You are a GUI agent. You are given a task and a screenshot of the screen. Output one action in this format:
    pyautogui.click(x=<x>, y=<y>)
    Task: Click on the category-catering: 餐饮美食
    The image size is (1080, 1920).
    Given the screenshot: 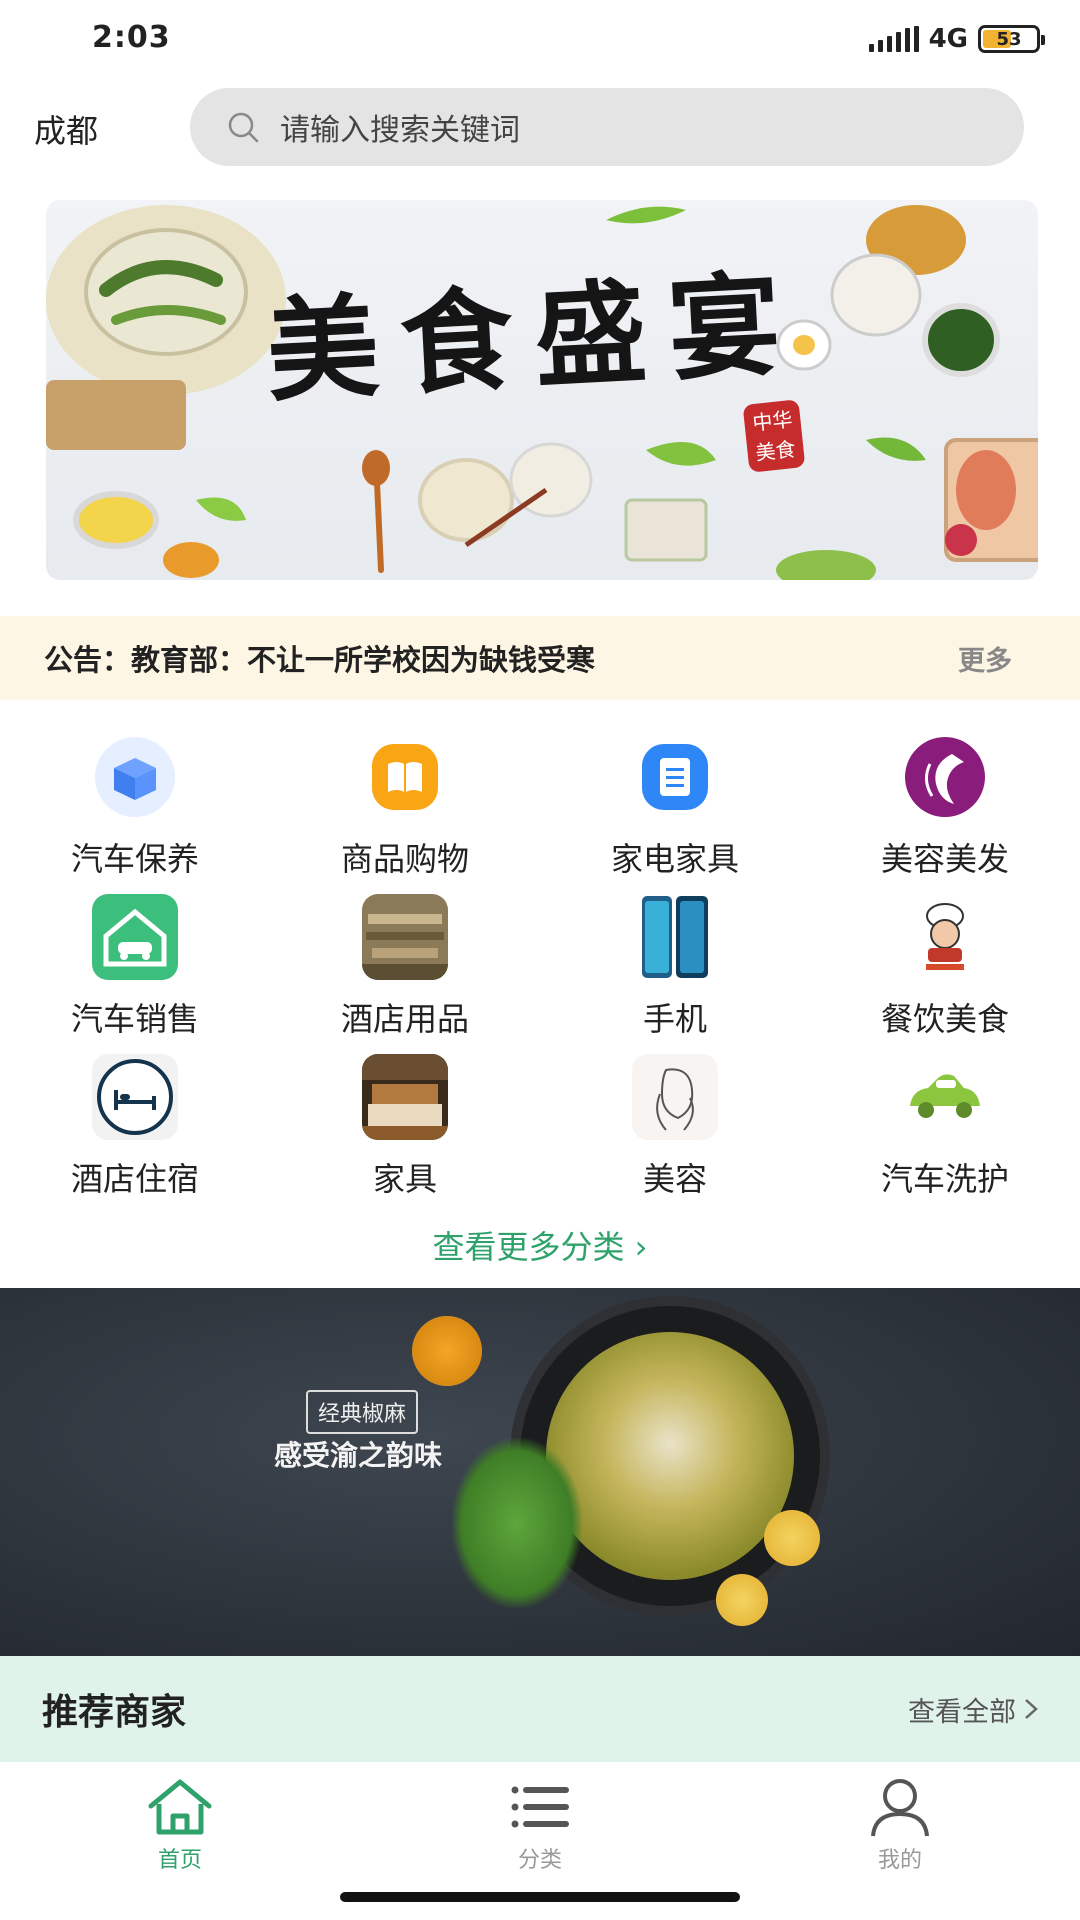 What is the action you would take?
    pyautogui.click(x=945, y=970)
    